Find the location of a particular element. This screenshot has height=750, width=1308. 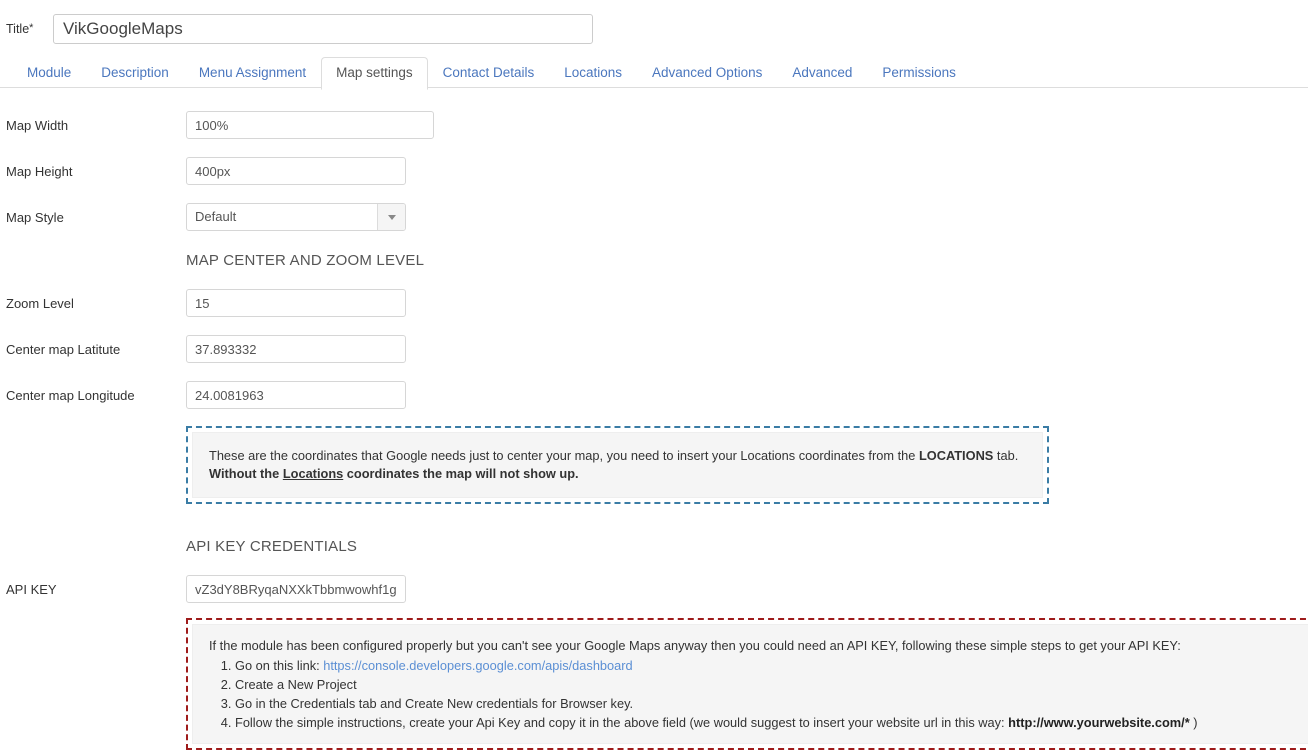

map-style-selected-value: Default is located at coordinates (216, 216).